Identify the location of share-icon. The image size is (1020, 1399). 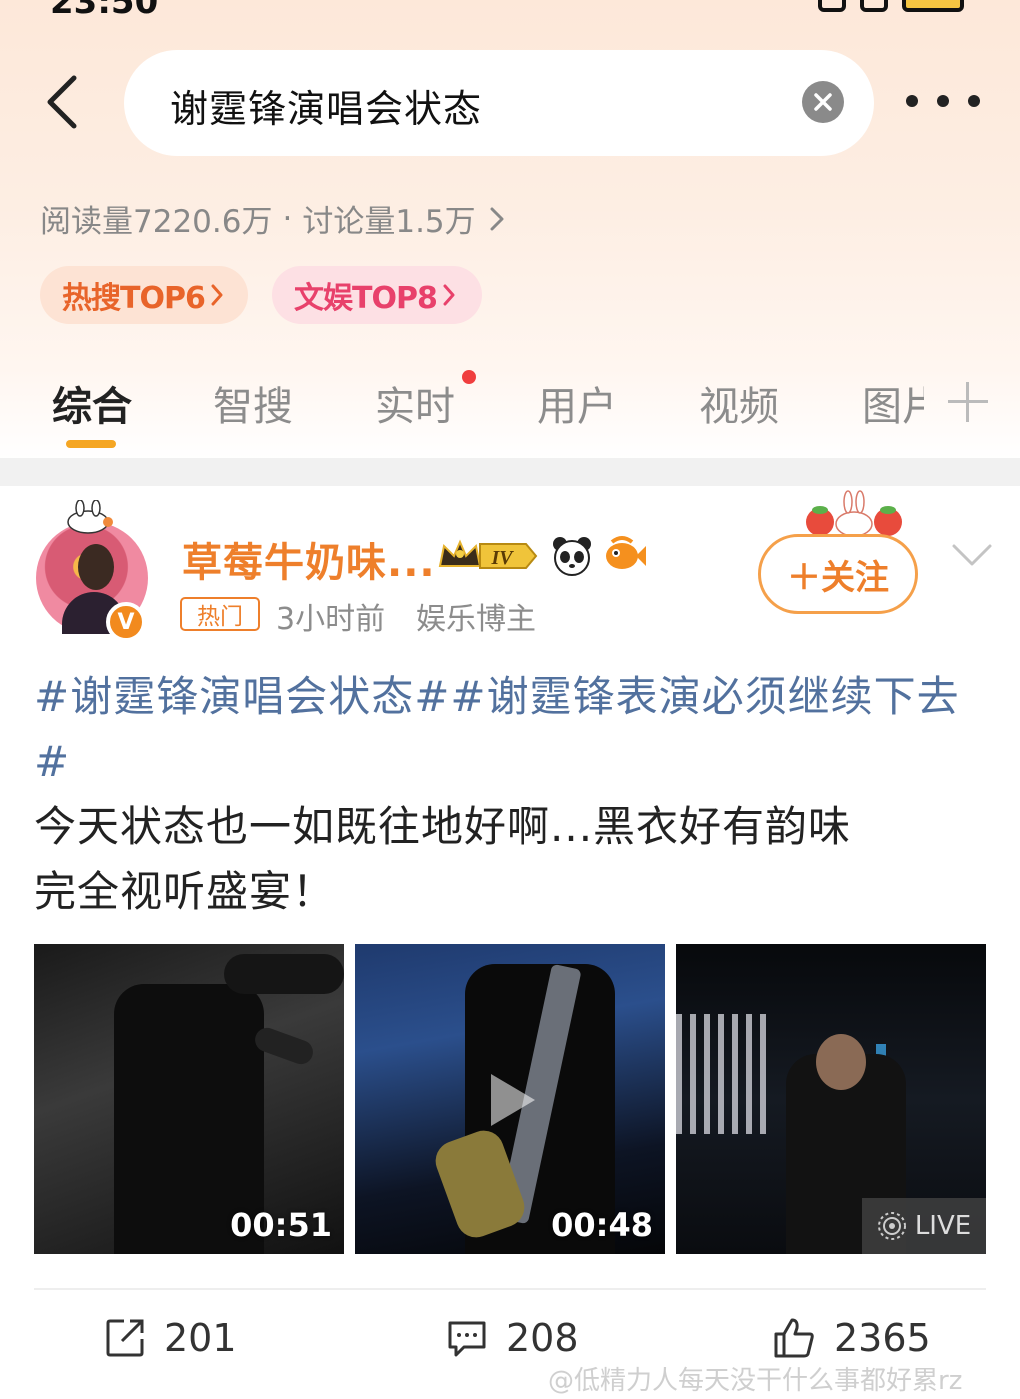
(125, 1338).